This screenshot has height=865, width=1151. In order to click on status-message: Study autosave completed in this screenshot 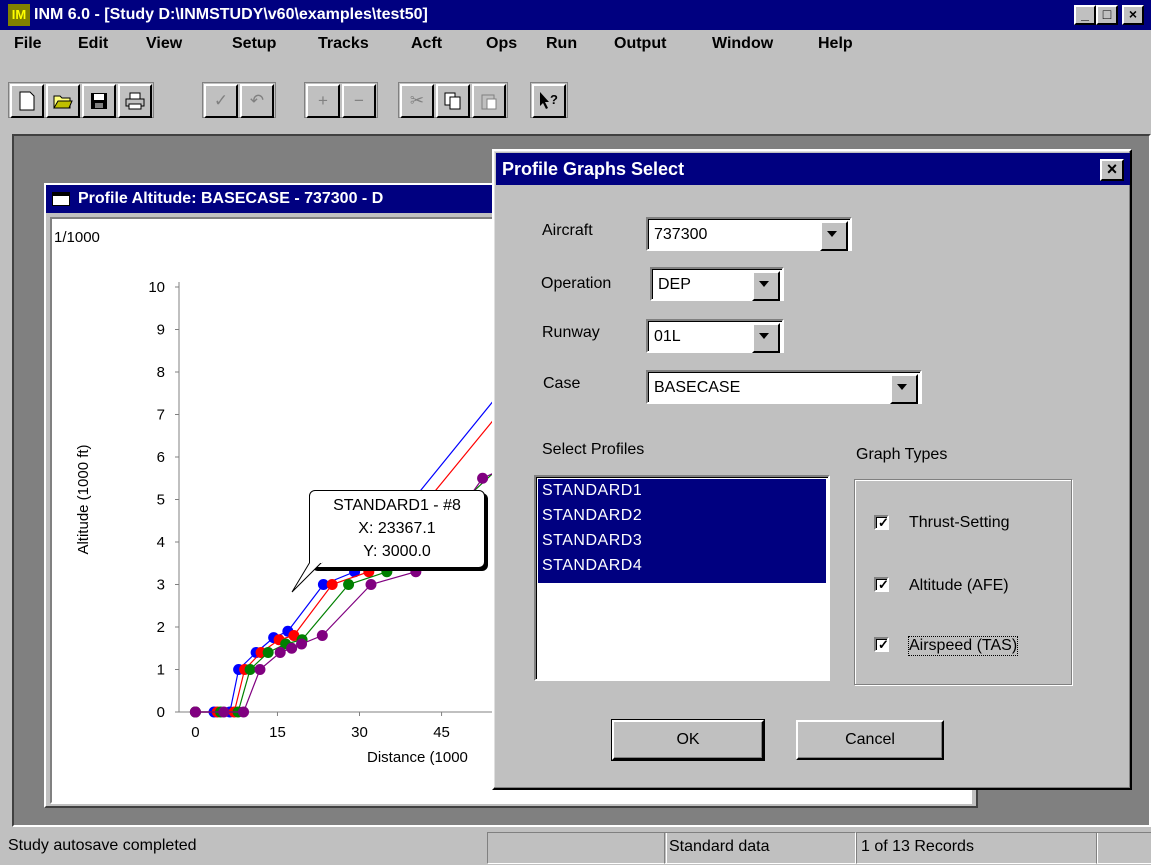, I will do `click(102, 845)`.